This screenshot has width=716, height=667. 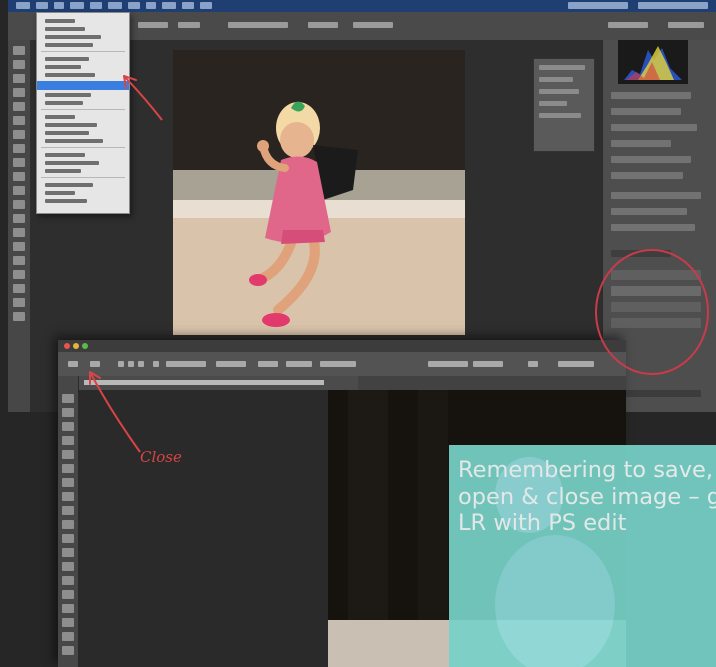 I want to click on workspace-switcher, so click(x=628, y=25).